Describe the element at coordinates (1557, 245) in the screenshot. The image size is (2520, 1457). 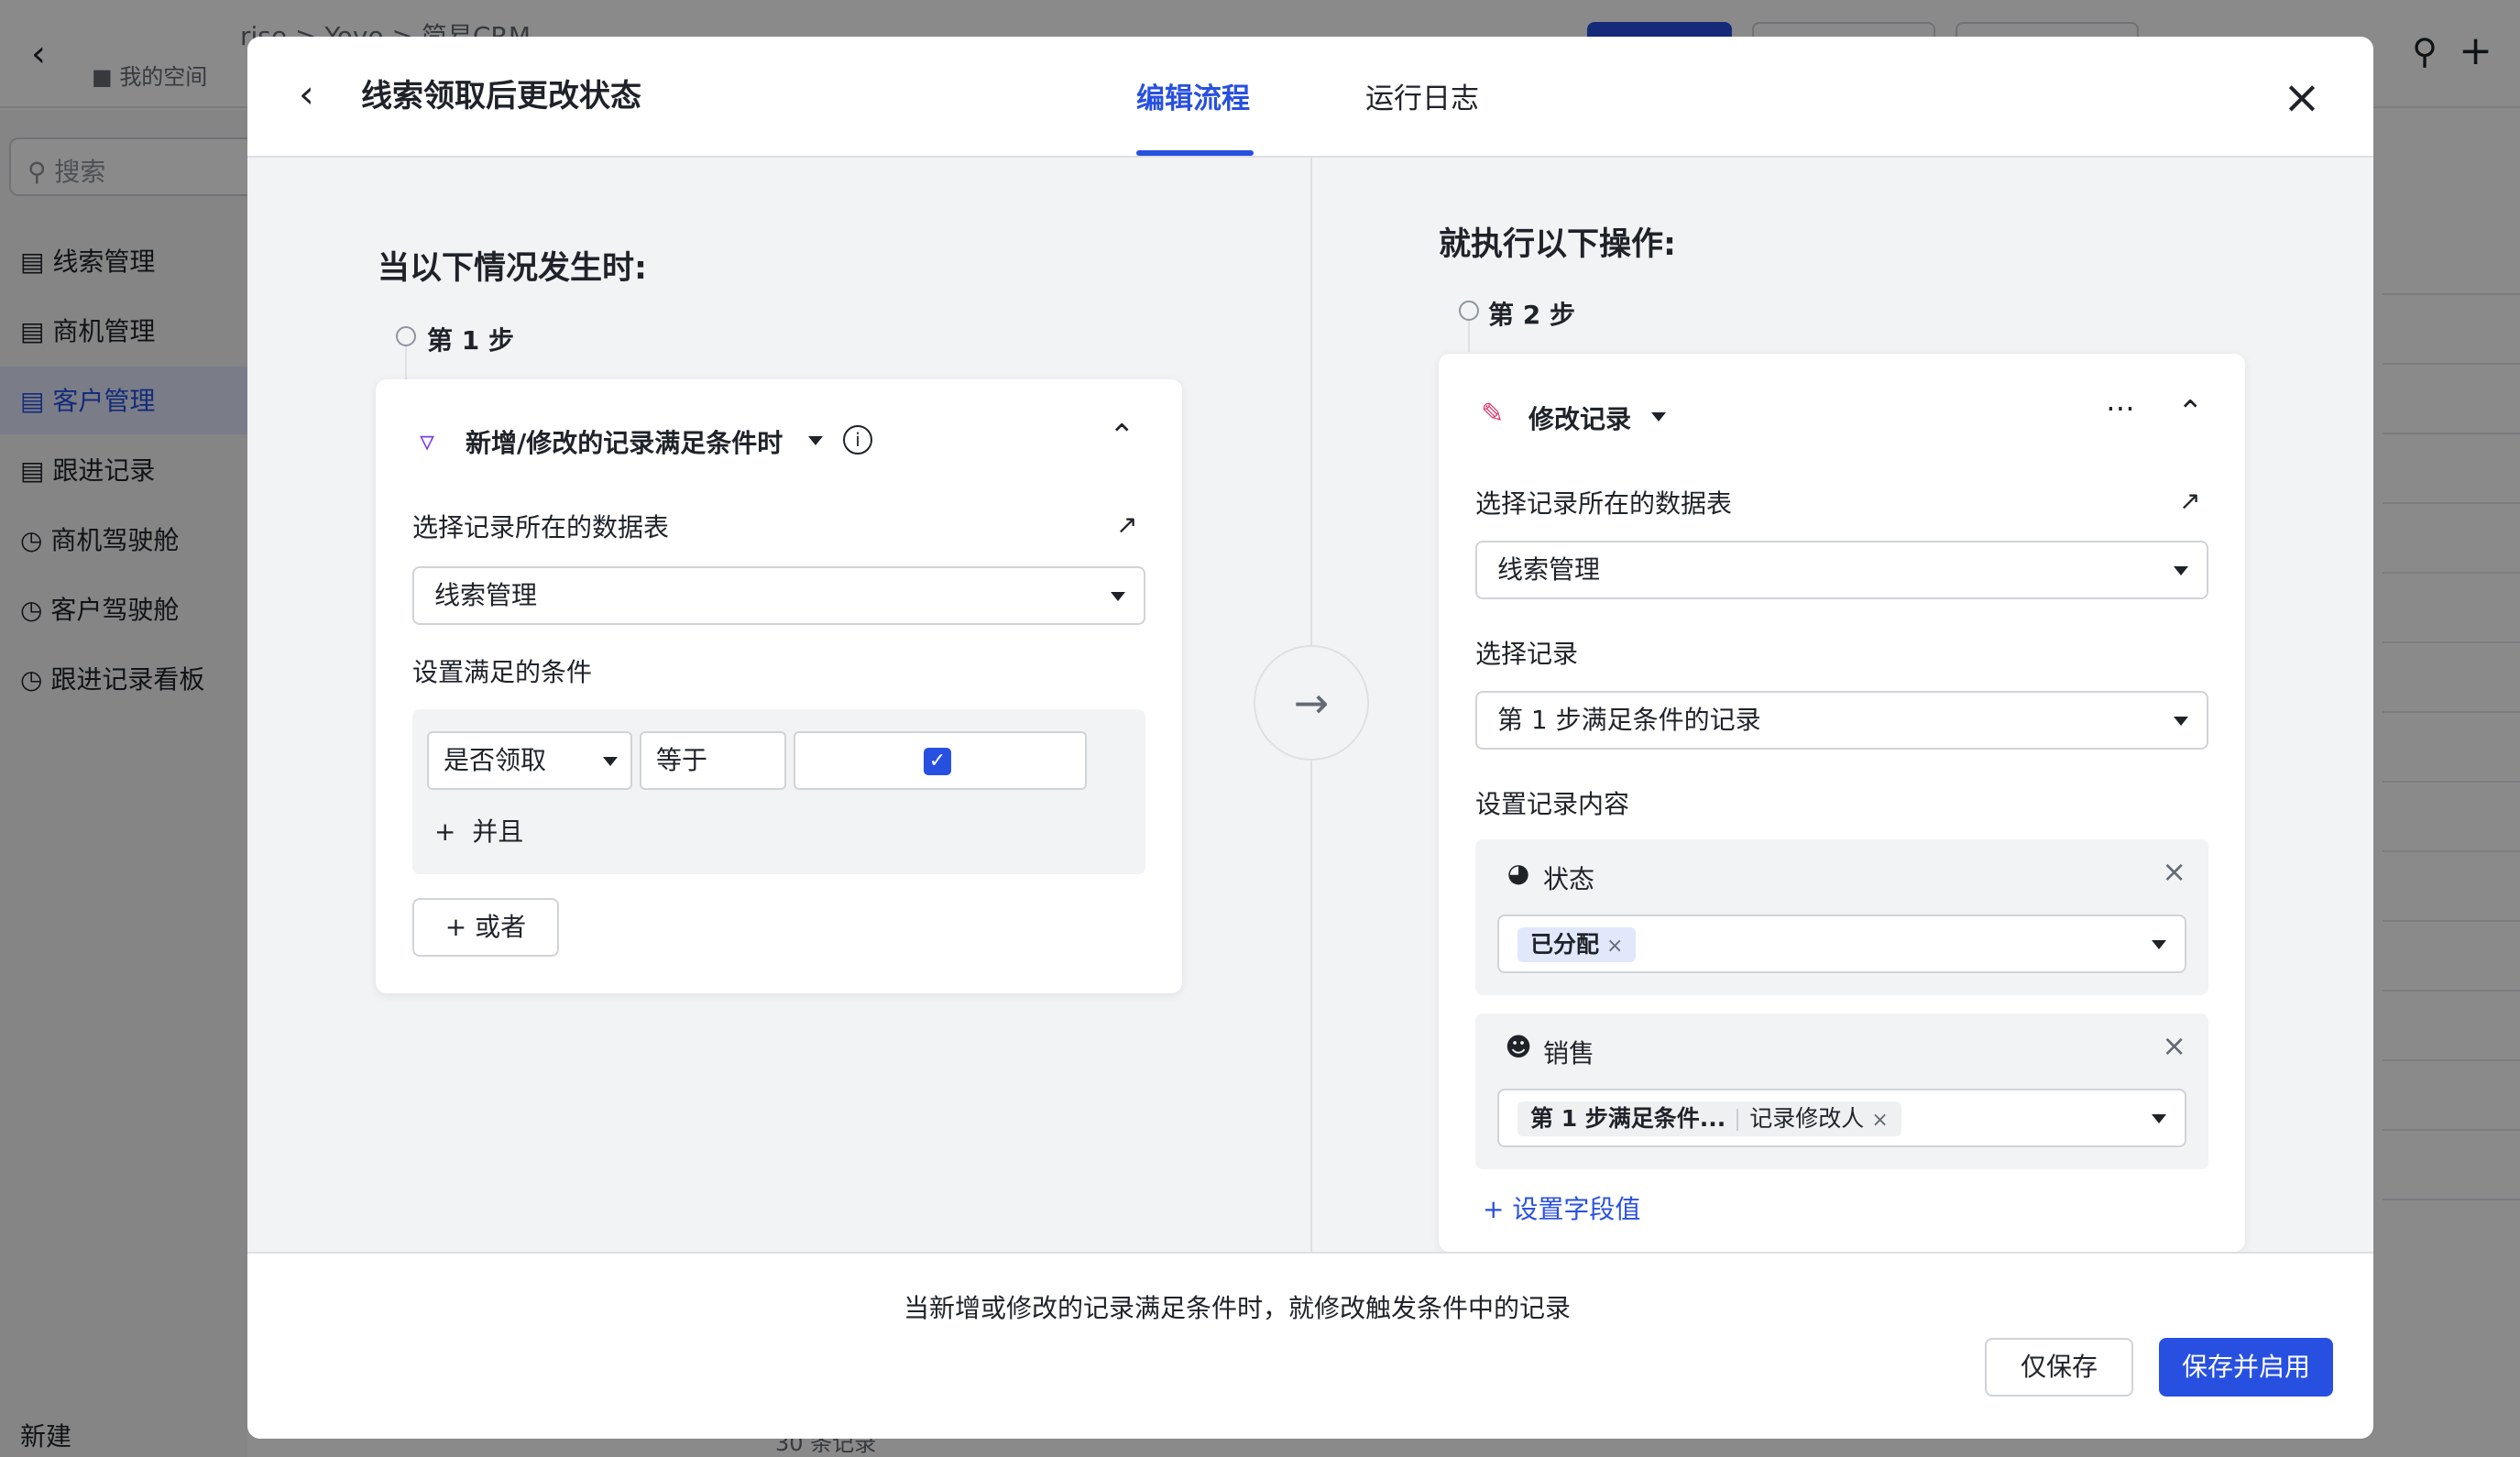
I see `action-section-title: 就执行以下操作:` at that location.